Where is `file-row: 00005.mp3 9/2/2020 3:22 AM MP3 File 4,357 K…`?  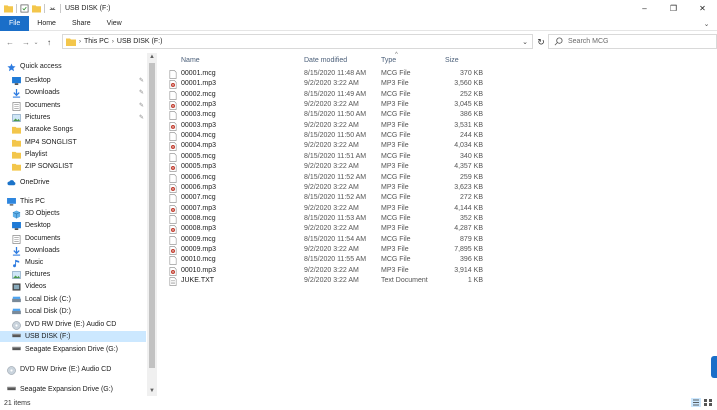
file-row: 00005.mp3 9/2/2020 3:22 AM MP3 File 4,357 K… is located at coordinates (440, 167).